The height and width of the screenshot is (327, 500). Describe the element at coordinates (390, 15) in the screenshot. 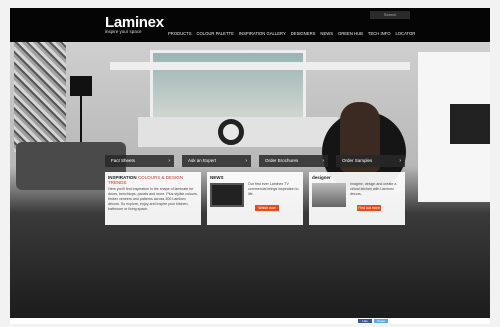

I see `search-button: Search` at that location.